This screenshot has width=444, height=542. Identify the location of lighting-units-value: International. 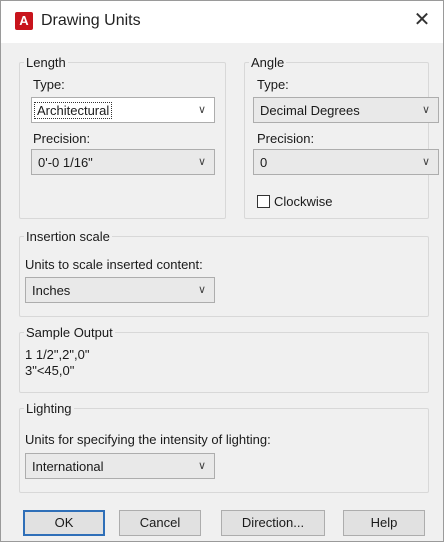
(68, 466).